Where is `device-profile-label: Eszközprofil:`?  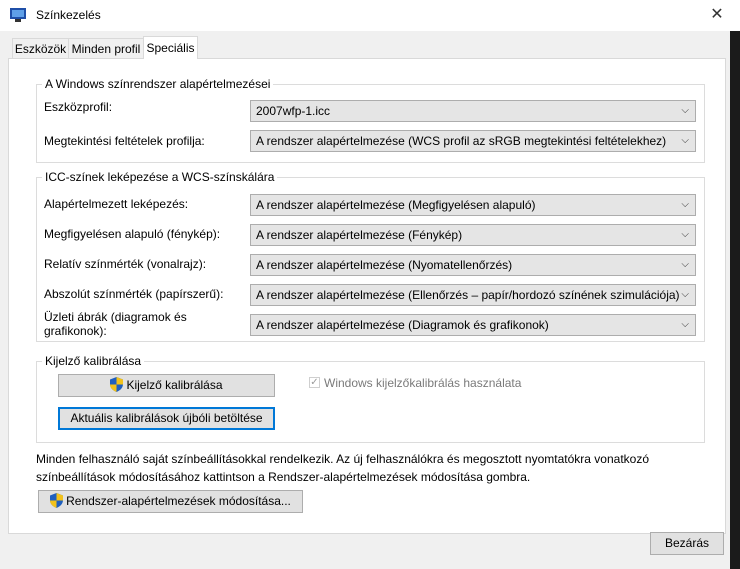
device-profile-label: Eszközprofil: is located at coordinates (78, 107).